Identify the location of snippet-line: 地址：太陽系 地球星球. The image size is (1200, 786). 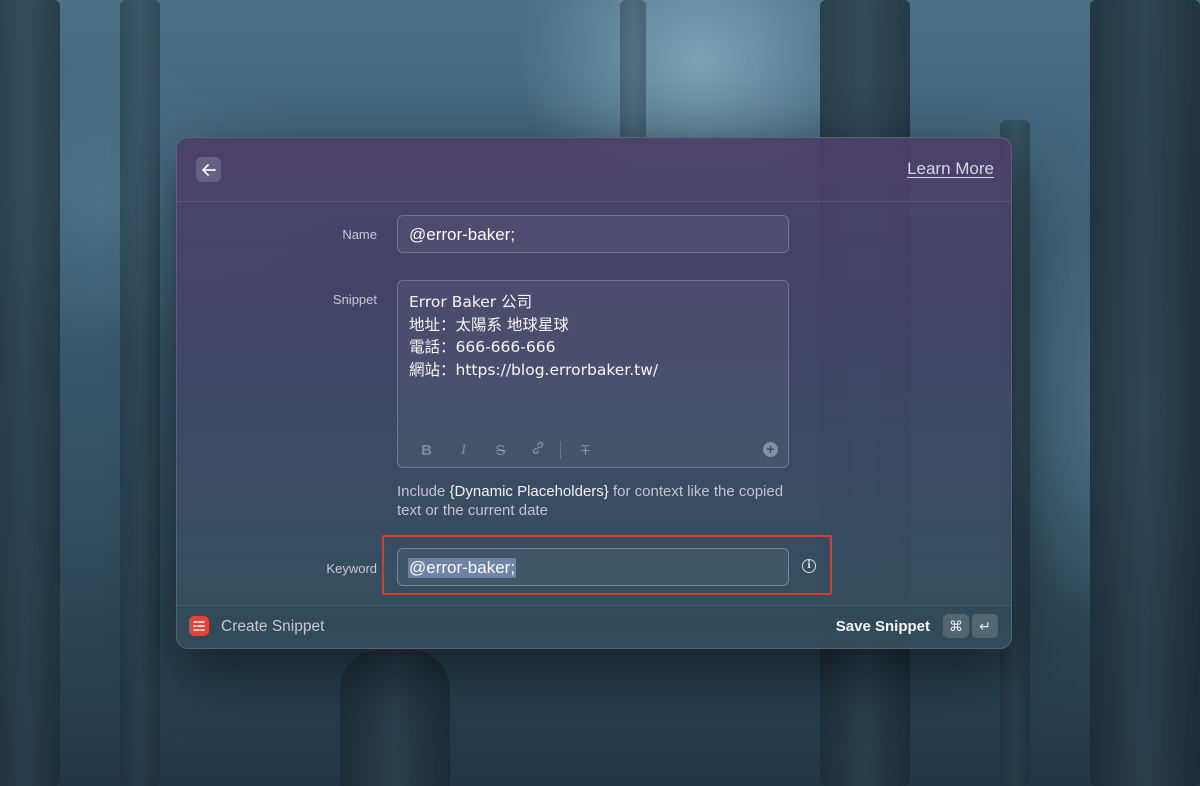
(489, 324).